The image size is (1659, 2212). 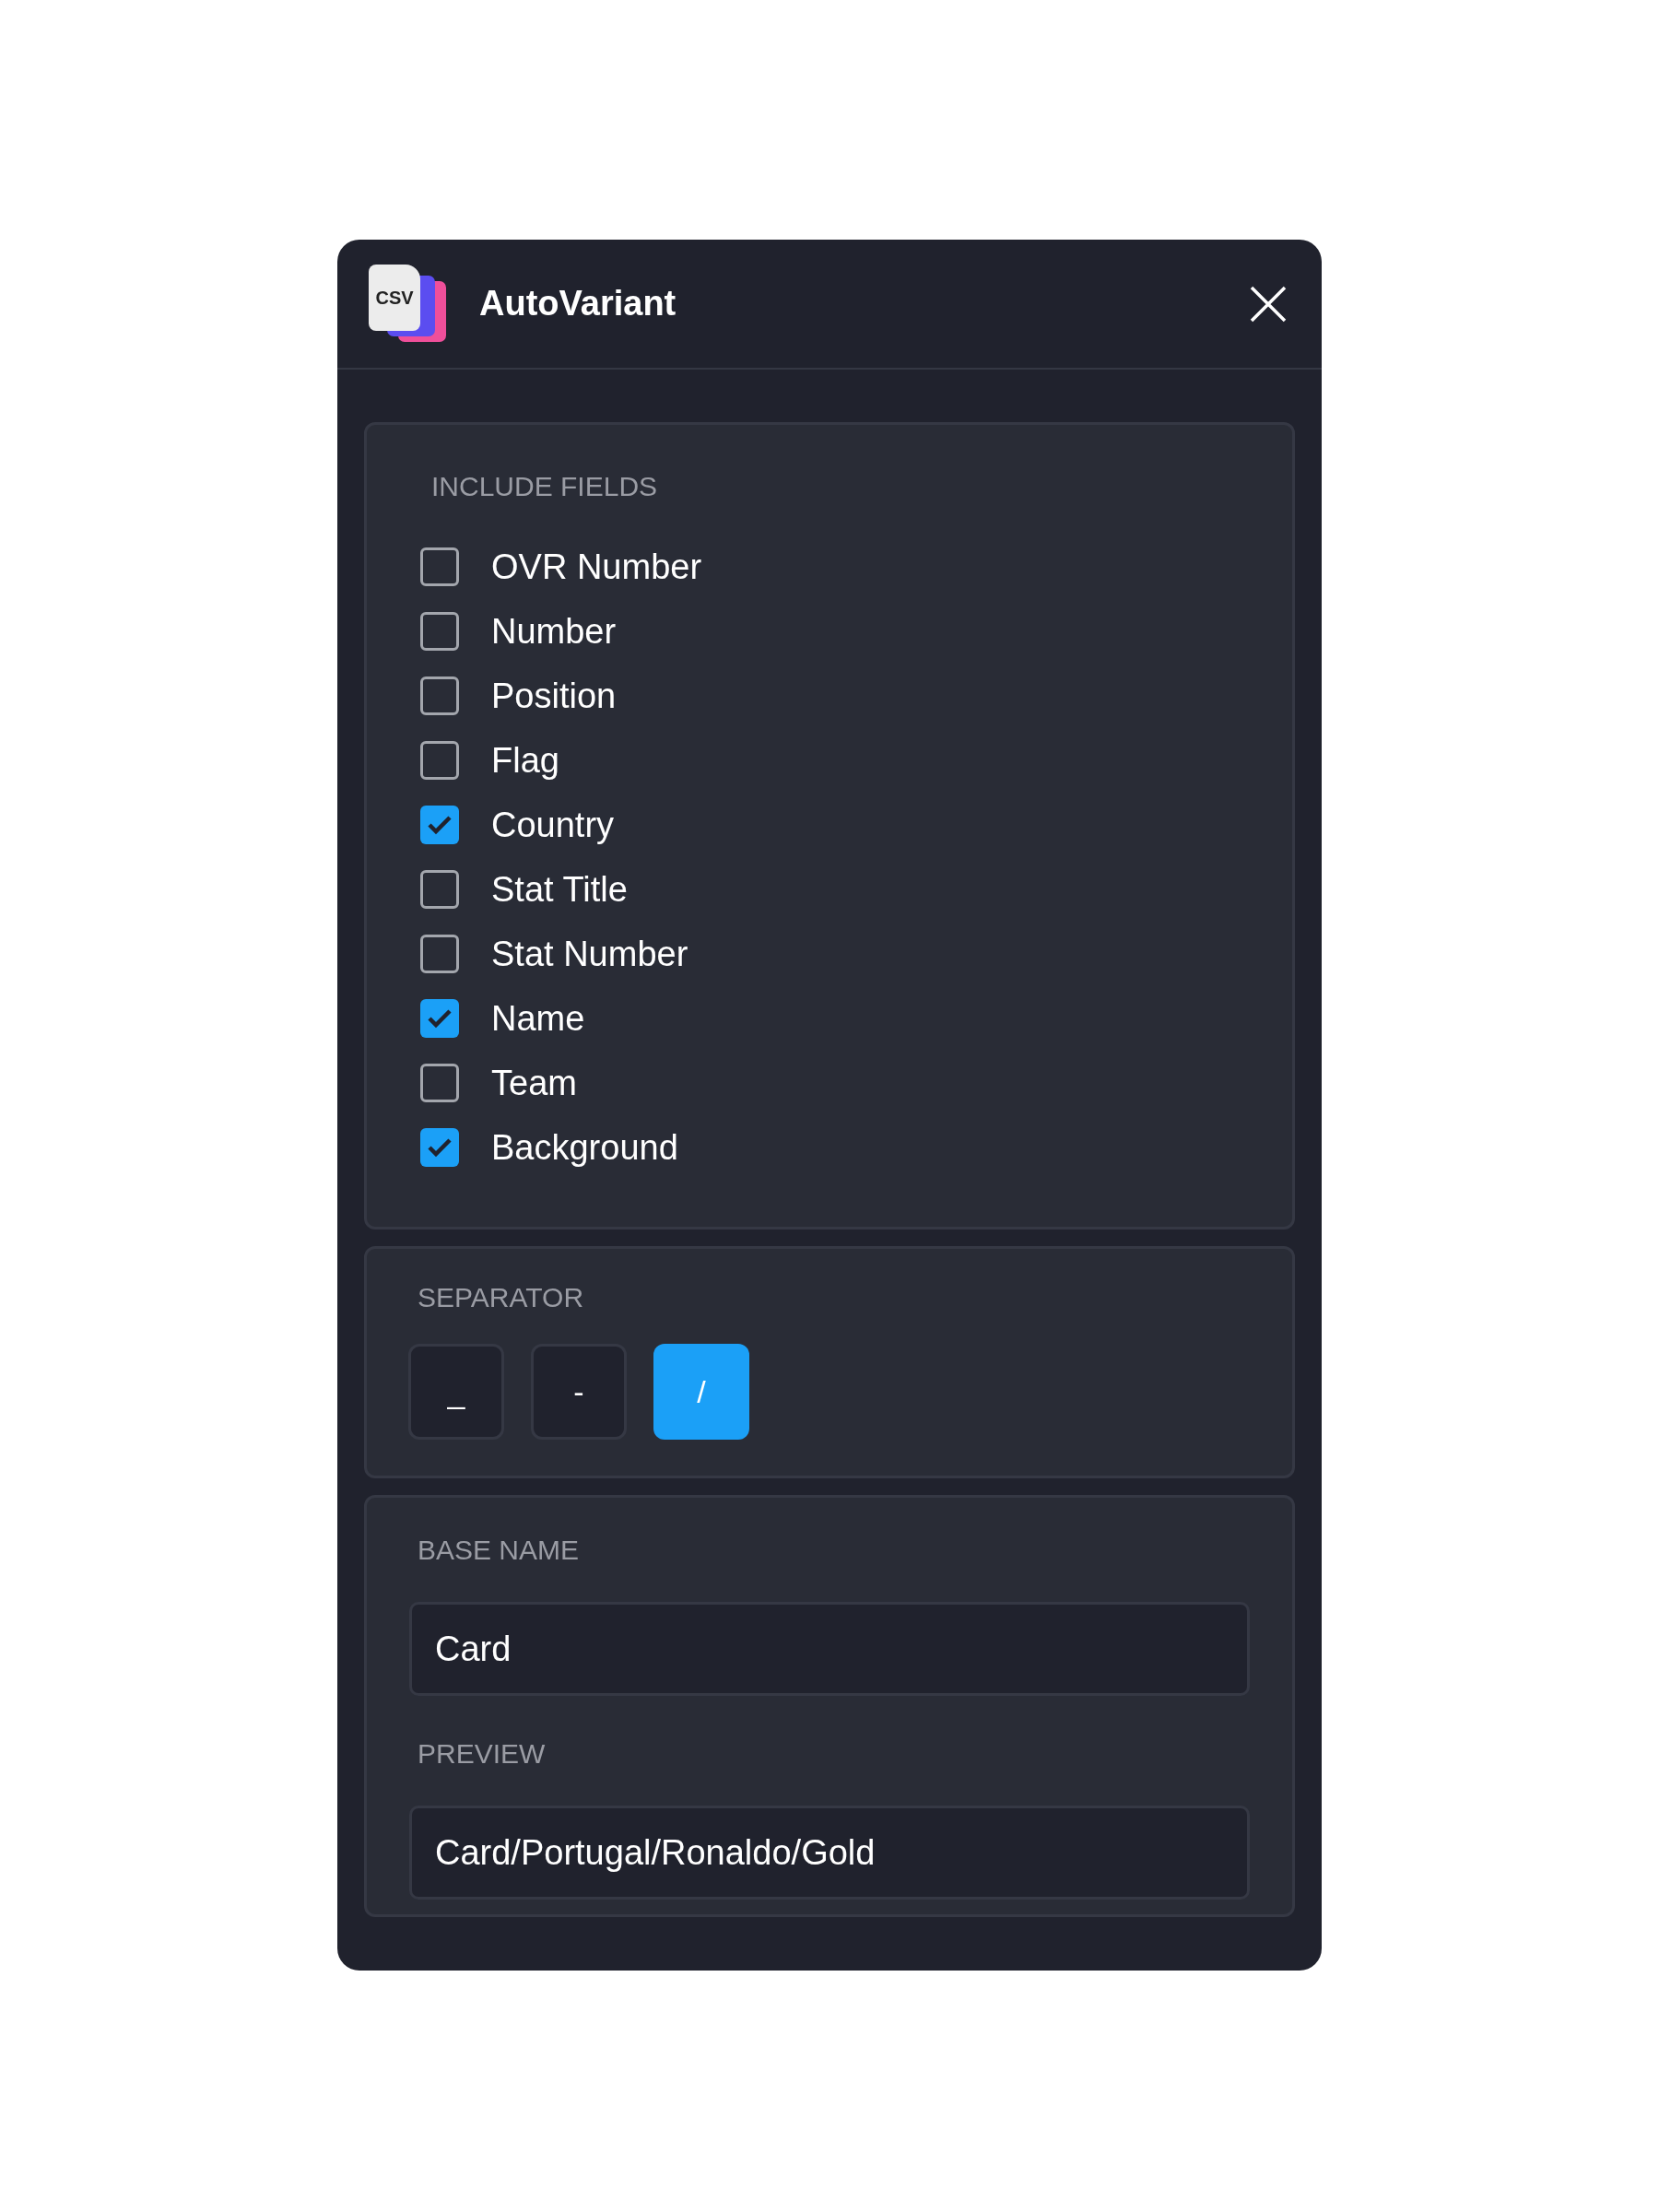 What do you see at coordinates (501, 1297) in the screenshot?
I see `section-label: SEPARATOR` at bounding box center [501, 1297].